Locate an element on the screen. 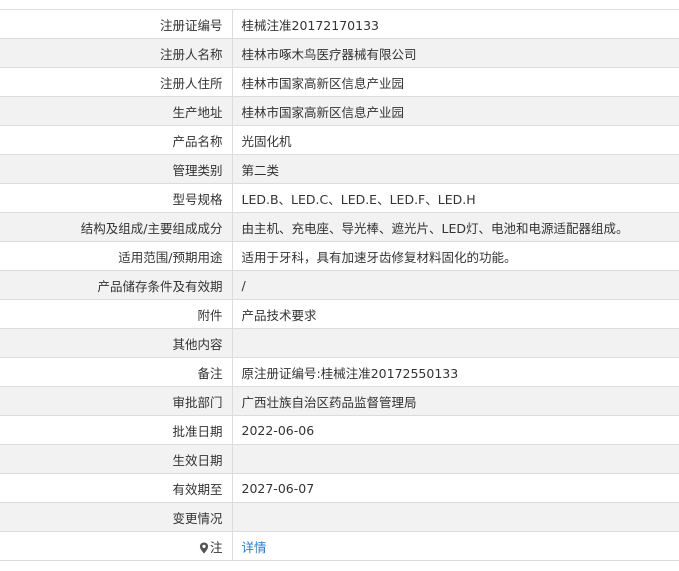 Image resolution: width=679 pixels, height=571 pixels. field-label-approval-date: 批准日期 is located at coordinates (116, 430).